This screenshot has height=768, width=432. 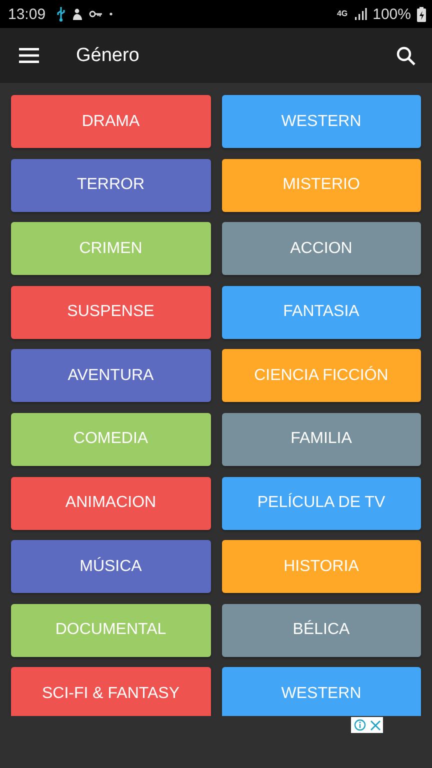 I want to click on genre-button: MÚSICA, so click(x=110, y=567).